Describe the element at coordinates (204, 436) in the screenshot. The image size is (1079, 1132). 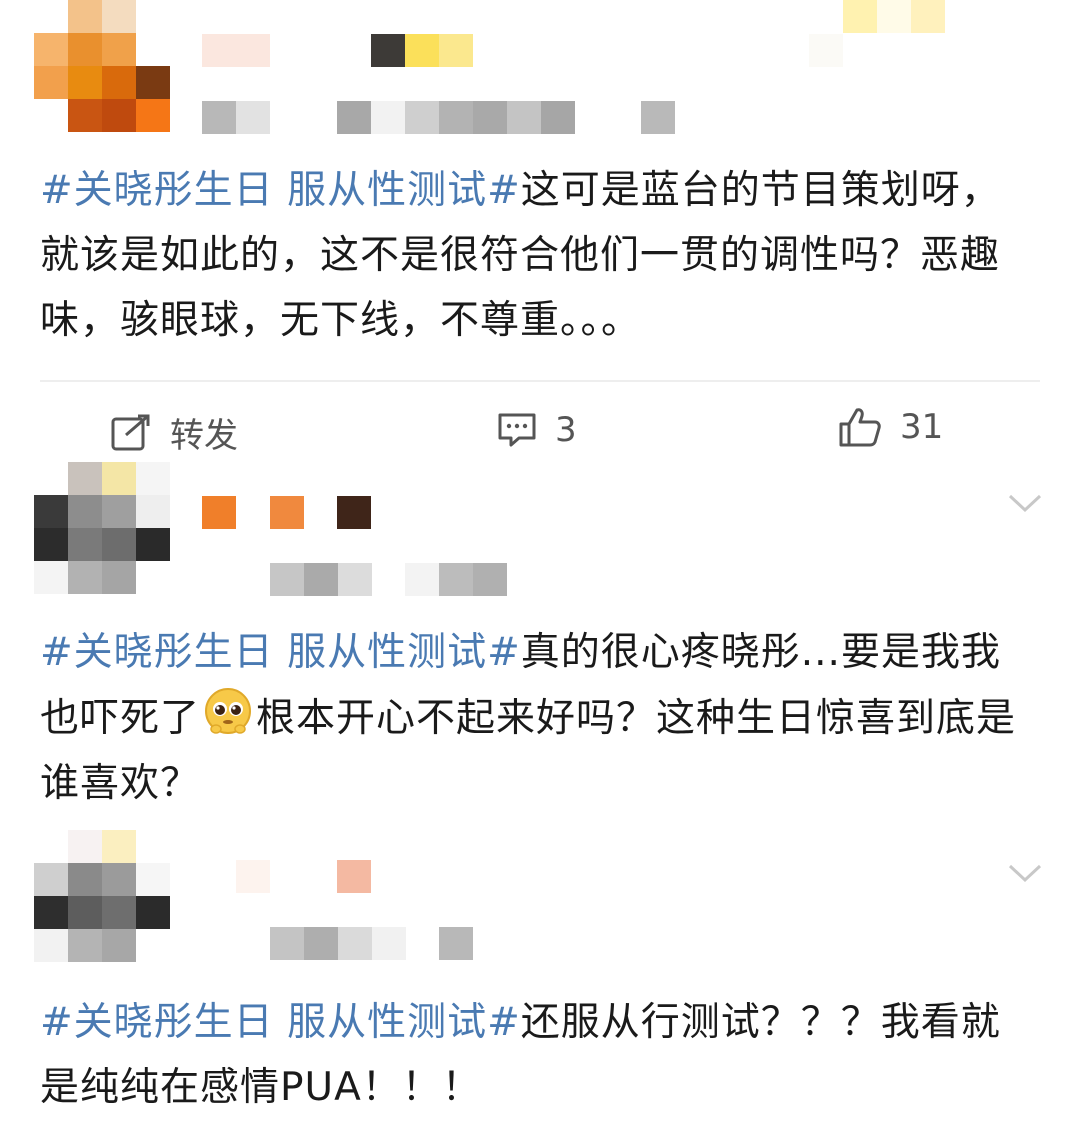
I see `repost-label: 转发` at that location.